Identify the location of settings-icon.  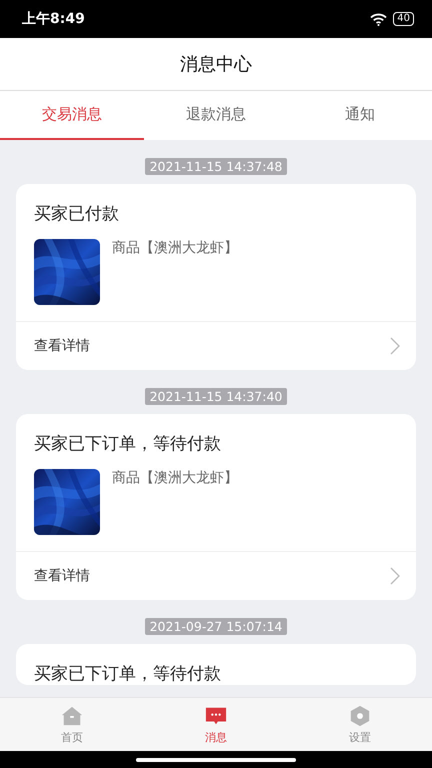
(360, 715).